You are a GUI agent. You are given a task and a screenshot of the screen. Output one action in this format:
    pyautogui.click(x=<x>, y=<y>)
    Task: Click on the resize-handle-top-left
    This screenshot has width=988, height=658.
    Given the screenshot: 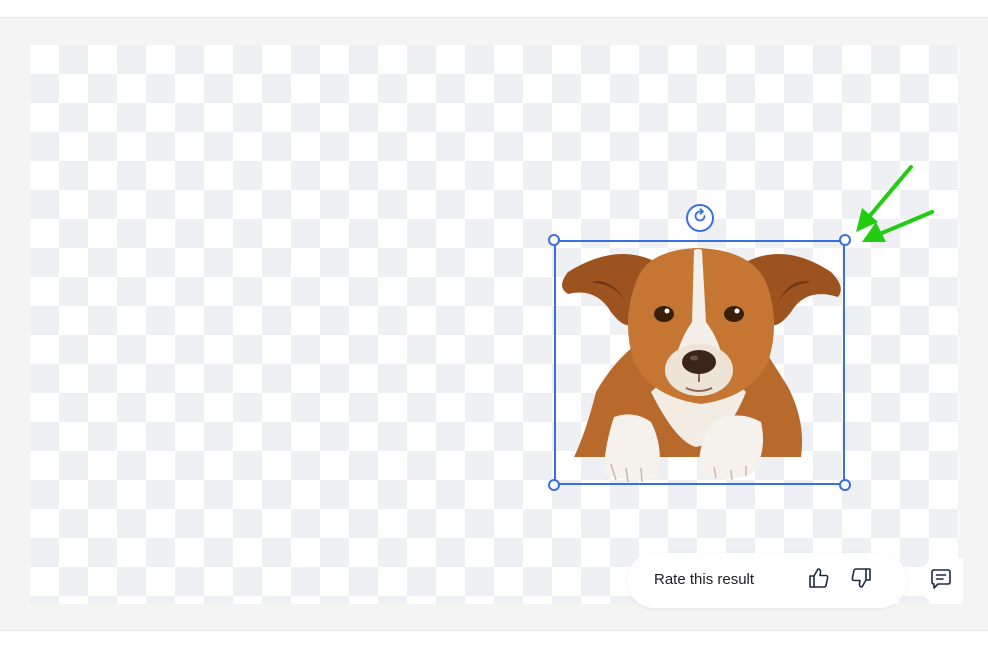 What is the action you would take?
    pyautogui.click(x=554, y=240)
    